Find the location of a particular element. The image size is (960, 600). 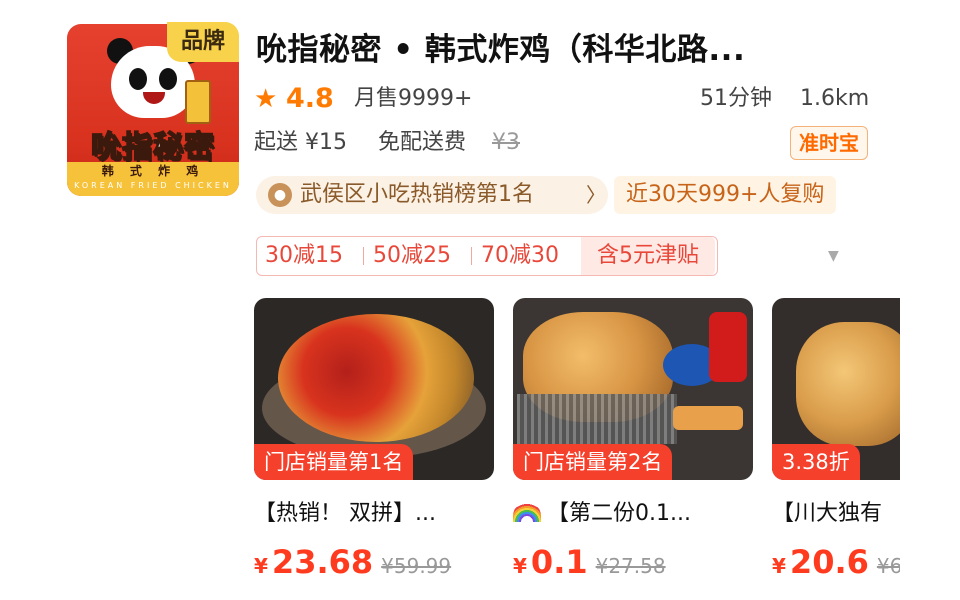

product-card: 3.38折 【川大独有 ¥20.6 ¥6 is located at coordinates (836, 440).